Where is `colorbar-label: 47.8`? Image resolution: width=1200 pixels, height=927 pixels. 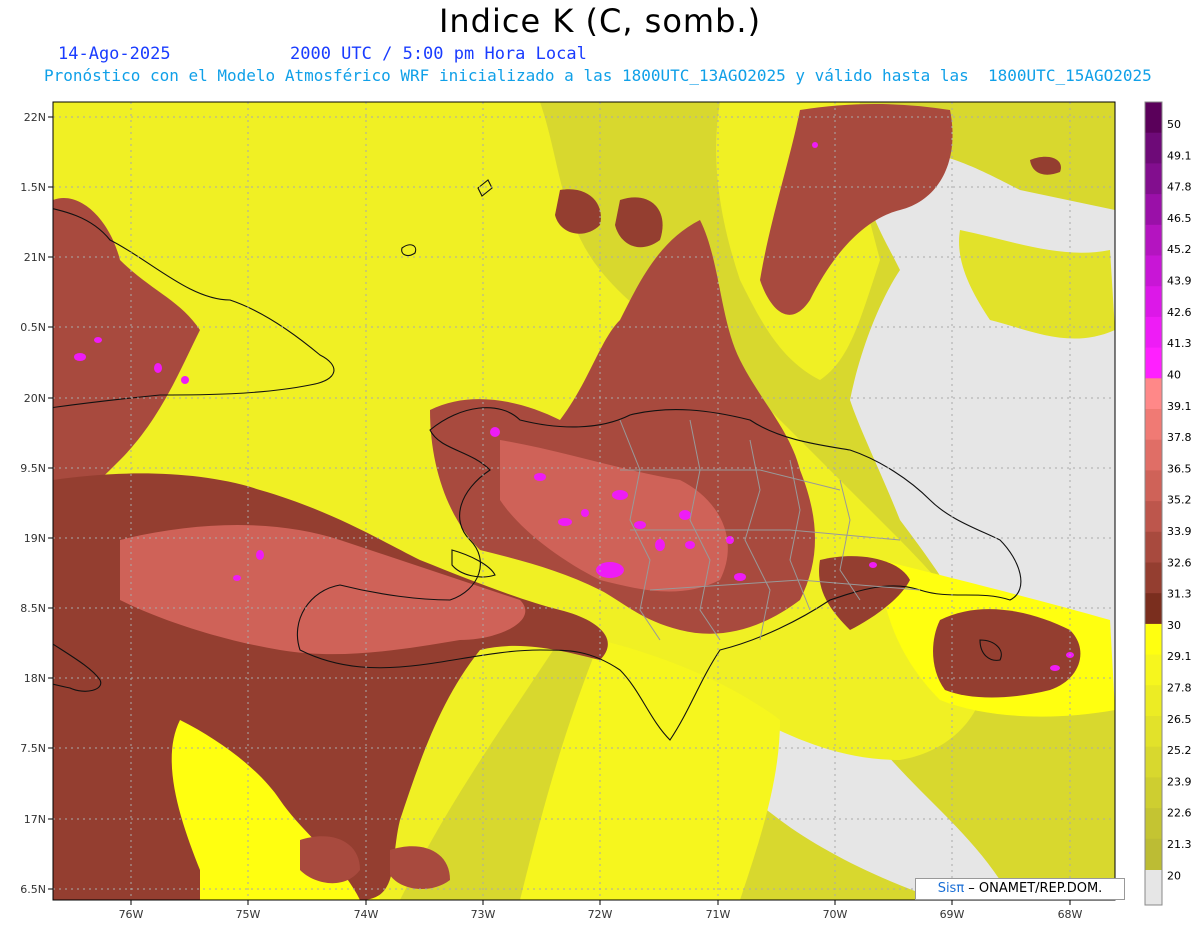 colorbar-label: 47.8 is located at coordinates (1179, 187).